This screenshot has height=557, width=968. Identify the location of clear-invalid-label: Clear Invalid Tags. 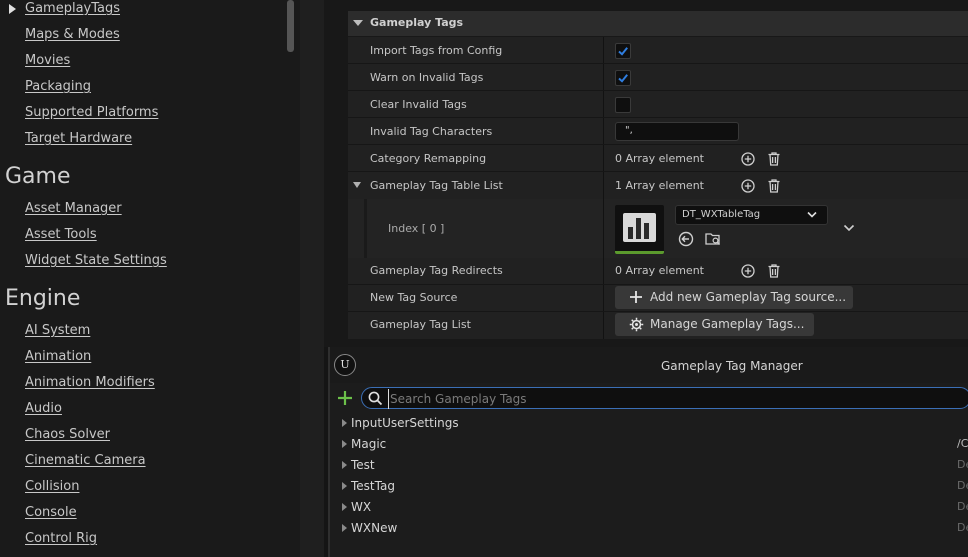
(418, 104).